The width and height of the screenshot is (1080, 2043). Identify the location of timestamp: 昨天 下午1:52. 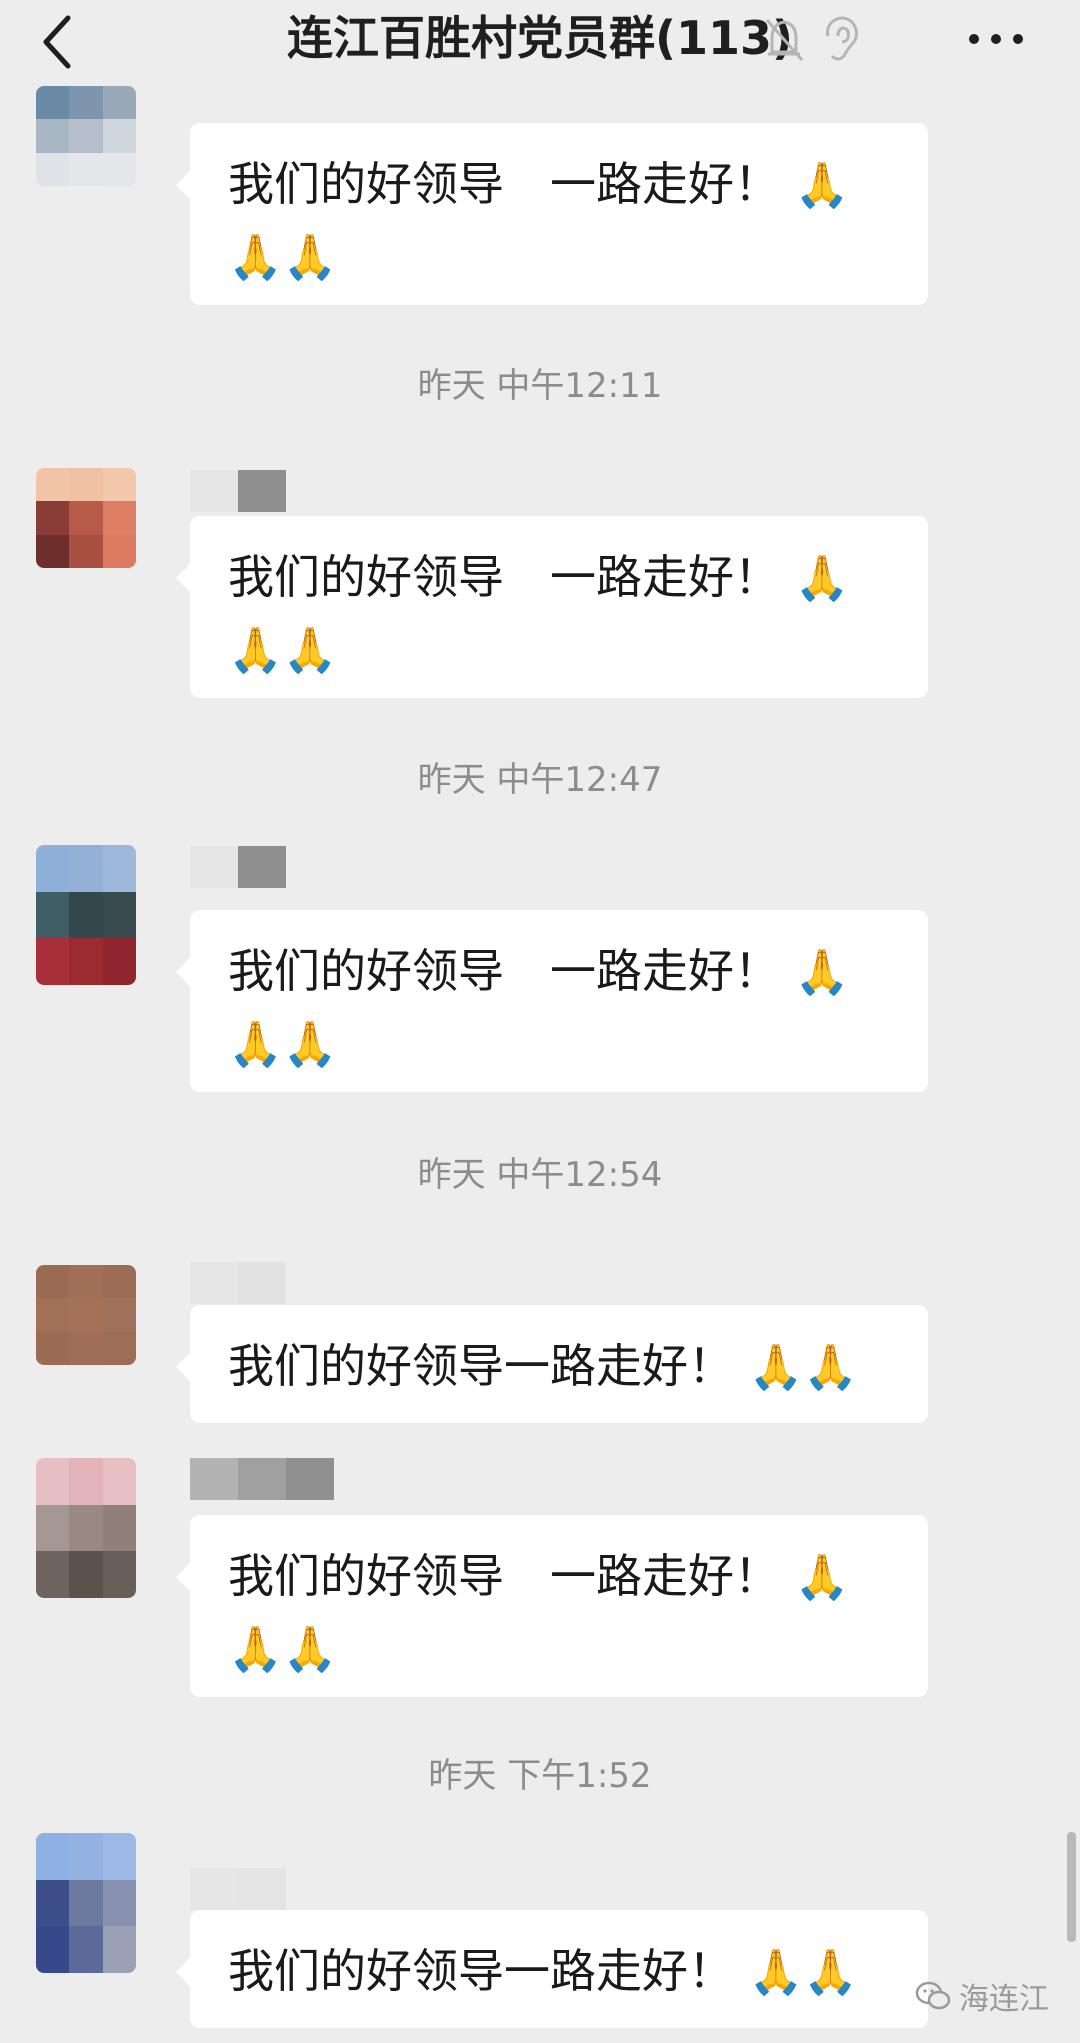
(540, 1776).